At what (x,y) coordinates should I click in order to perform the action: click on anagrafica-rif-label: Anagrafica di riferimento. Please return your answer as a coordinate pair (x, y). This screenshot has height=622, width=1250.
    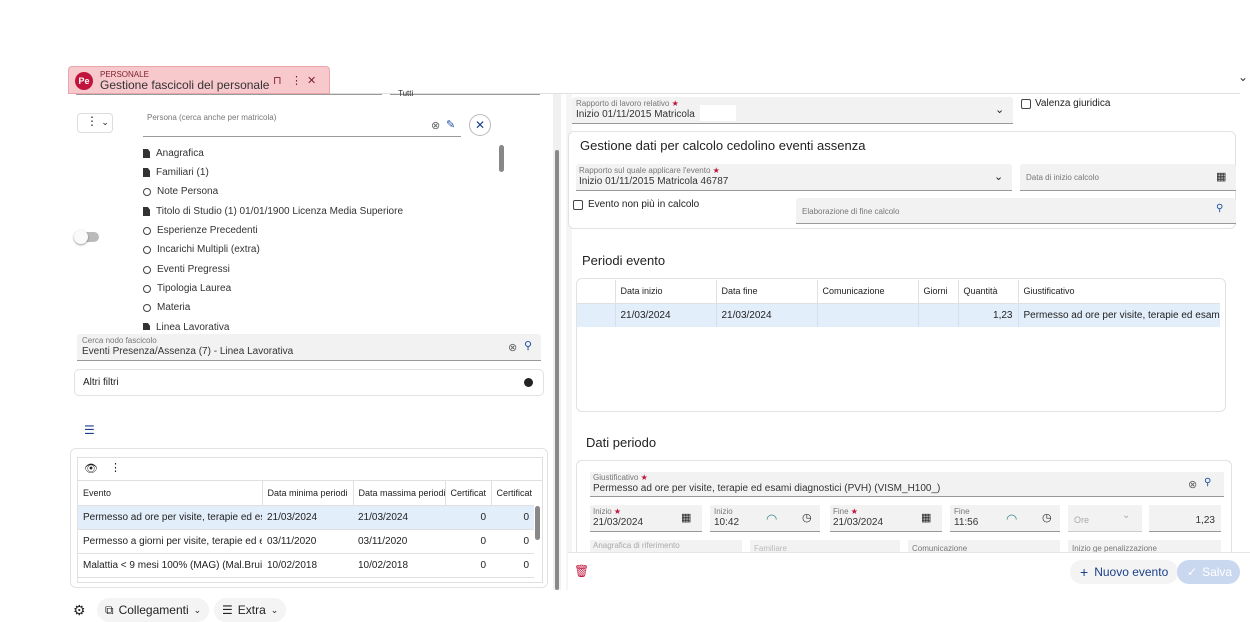
    Looking at the image, I should click on (636, 545).